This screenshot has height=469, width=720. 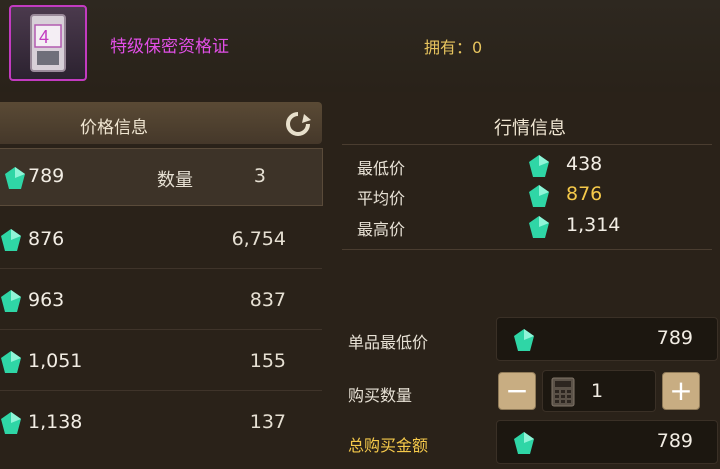 I want to click on avg-price-label: 平均价, so click(x=381, y=198).